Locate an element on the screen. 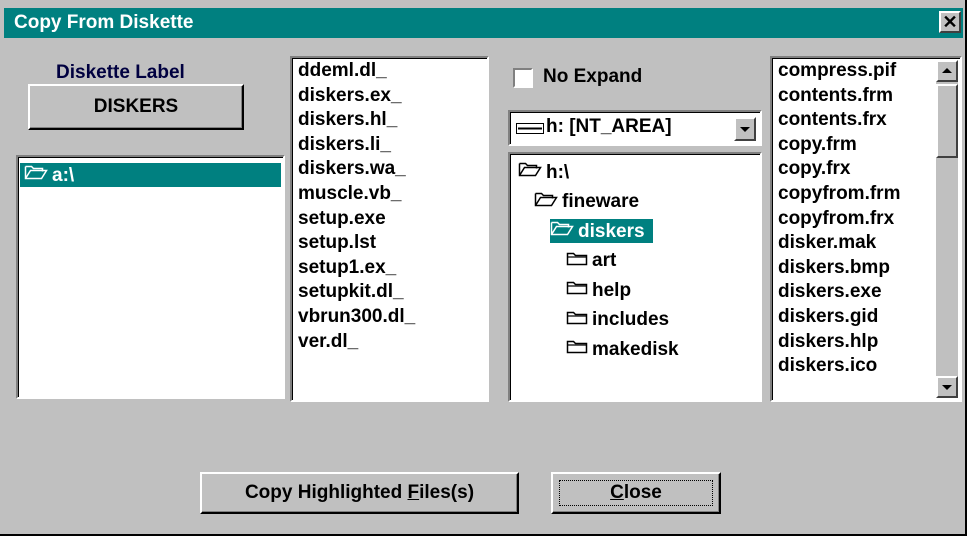  diskette-label-text: DISKERS is located at coordinates (136, 106).